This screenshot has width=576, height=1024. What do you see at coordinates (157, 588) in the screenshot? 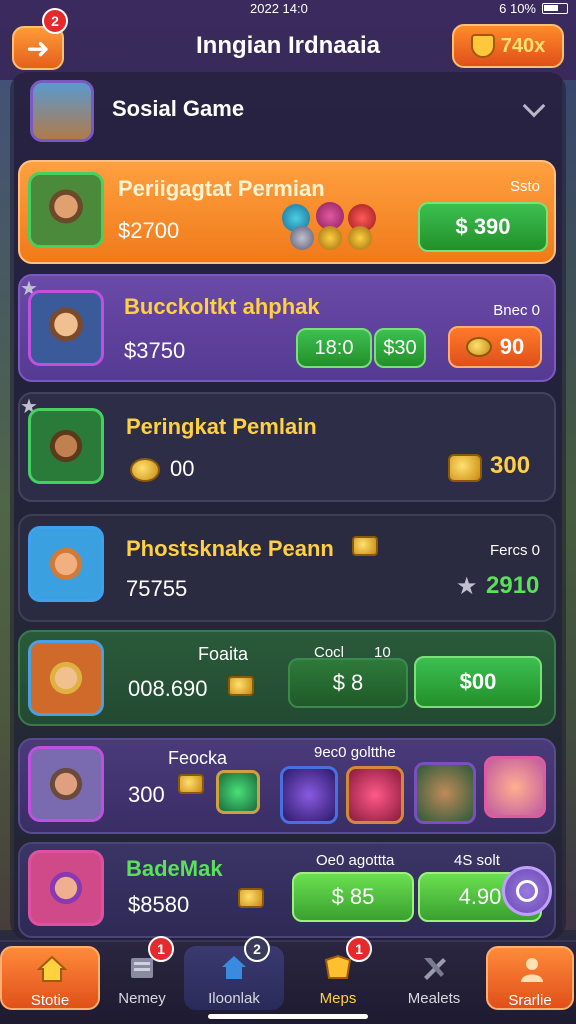
I see `player-score: 75755` at bounding box center [157, 588].